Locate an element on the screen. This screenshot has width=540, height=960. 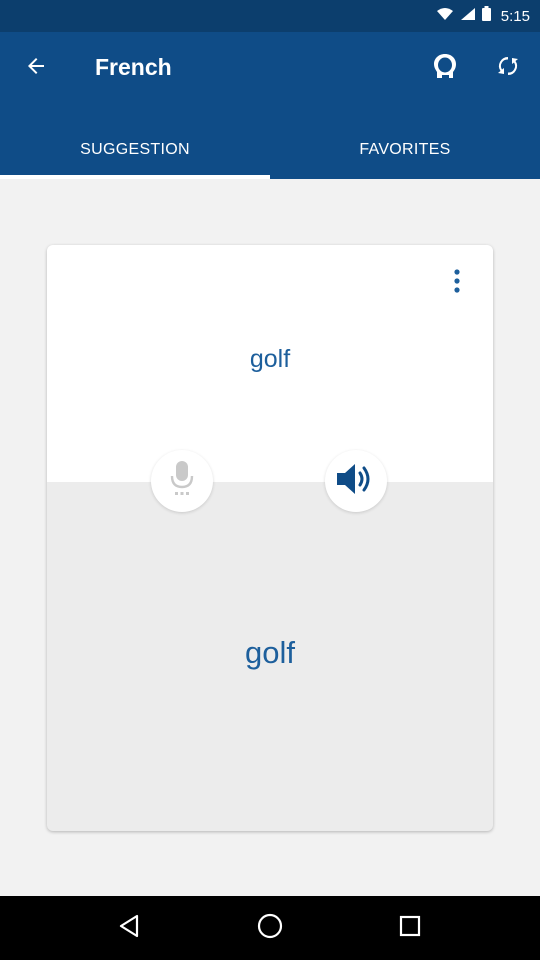
signal-icon is located at coordinates (468, 16).